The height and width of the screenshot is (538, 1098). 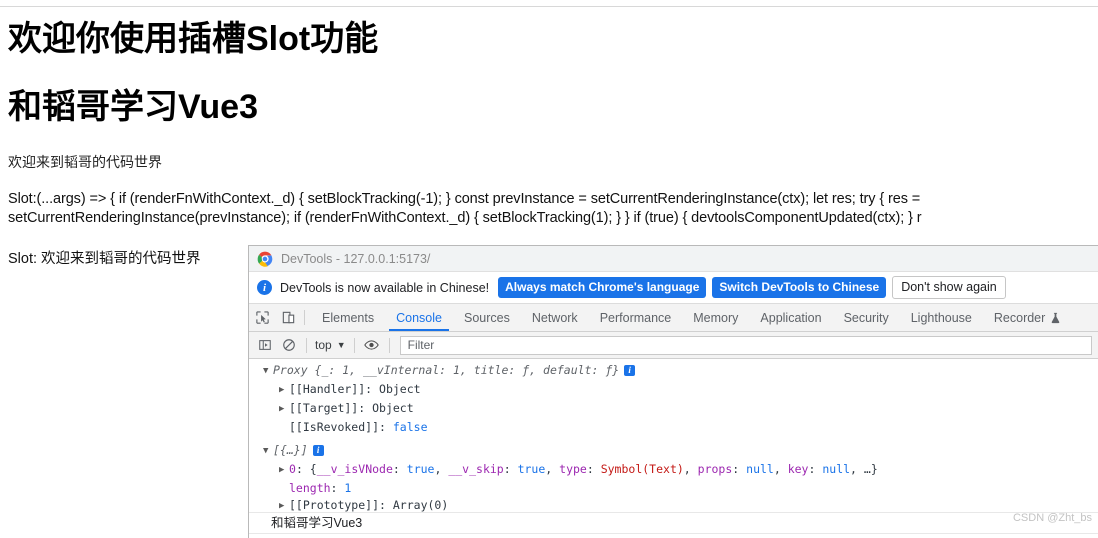 I want to click on console-entry-summary: [{…}], so click(x=290, y=450).